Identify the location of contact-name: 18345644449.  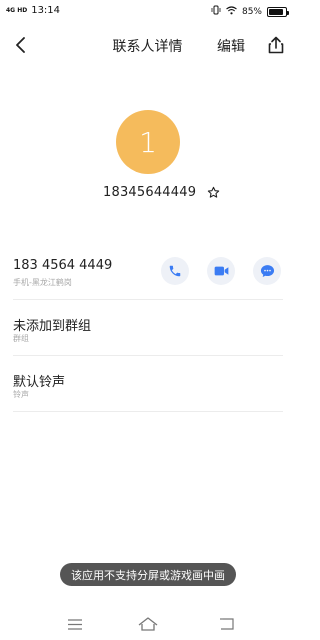
(150, 192).